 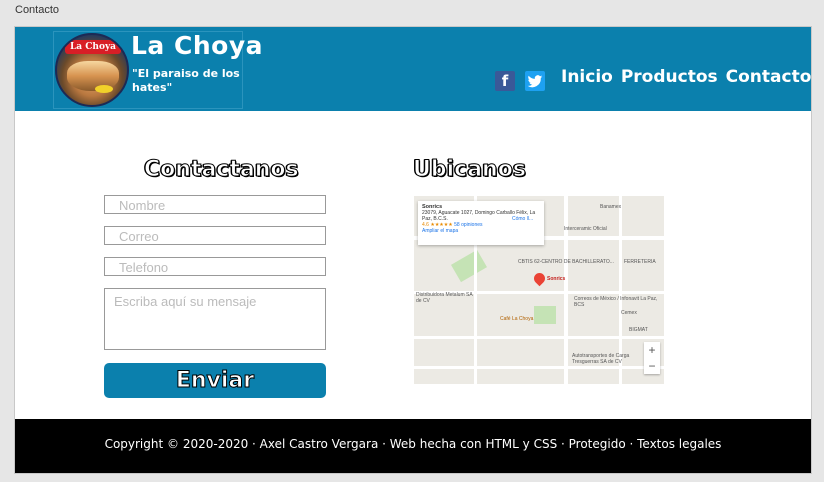 What do you see at coordinates (629, 313) in the screenshot?
I see `map-label-cemex: Cemex` at bounding box center [629, 313].